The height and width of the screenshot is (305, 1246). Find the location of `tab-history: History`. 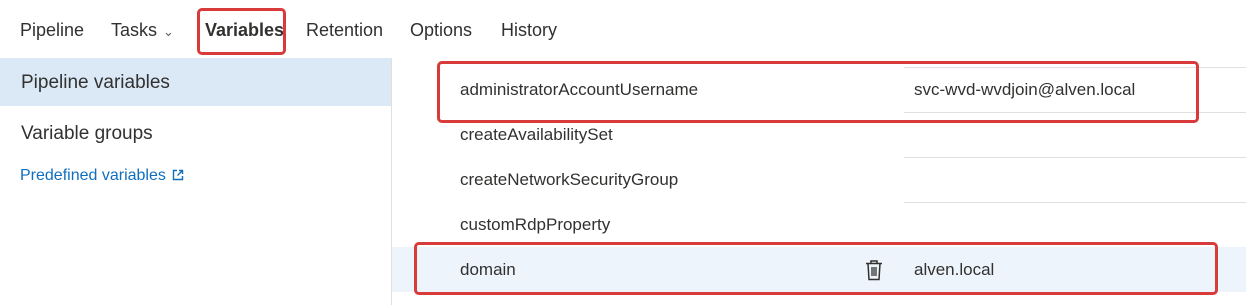

tab-history: History is located at coordinates (529, 30).